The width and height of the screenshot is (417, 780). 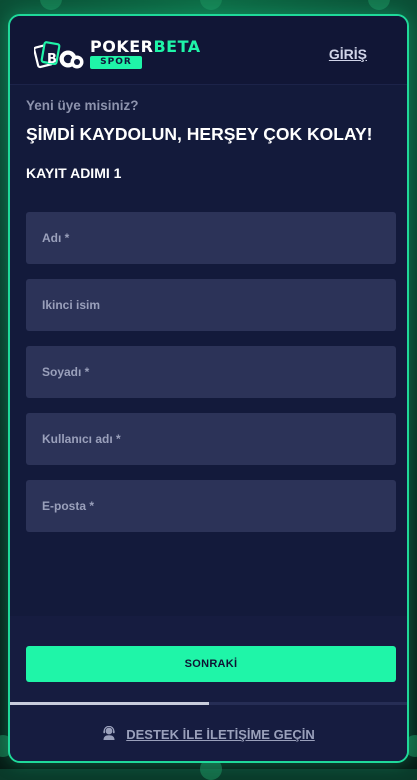 What do you see at coordinates (122, 46) in the screenshot?
I see `logo-word-poker: POKER` at bounding box center [122, 46].